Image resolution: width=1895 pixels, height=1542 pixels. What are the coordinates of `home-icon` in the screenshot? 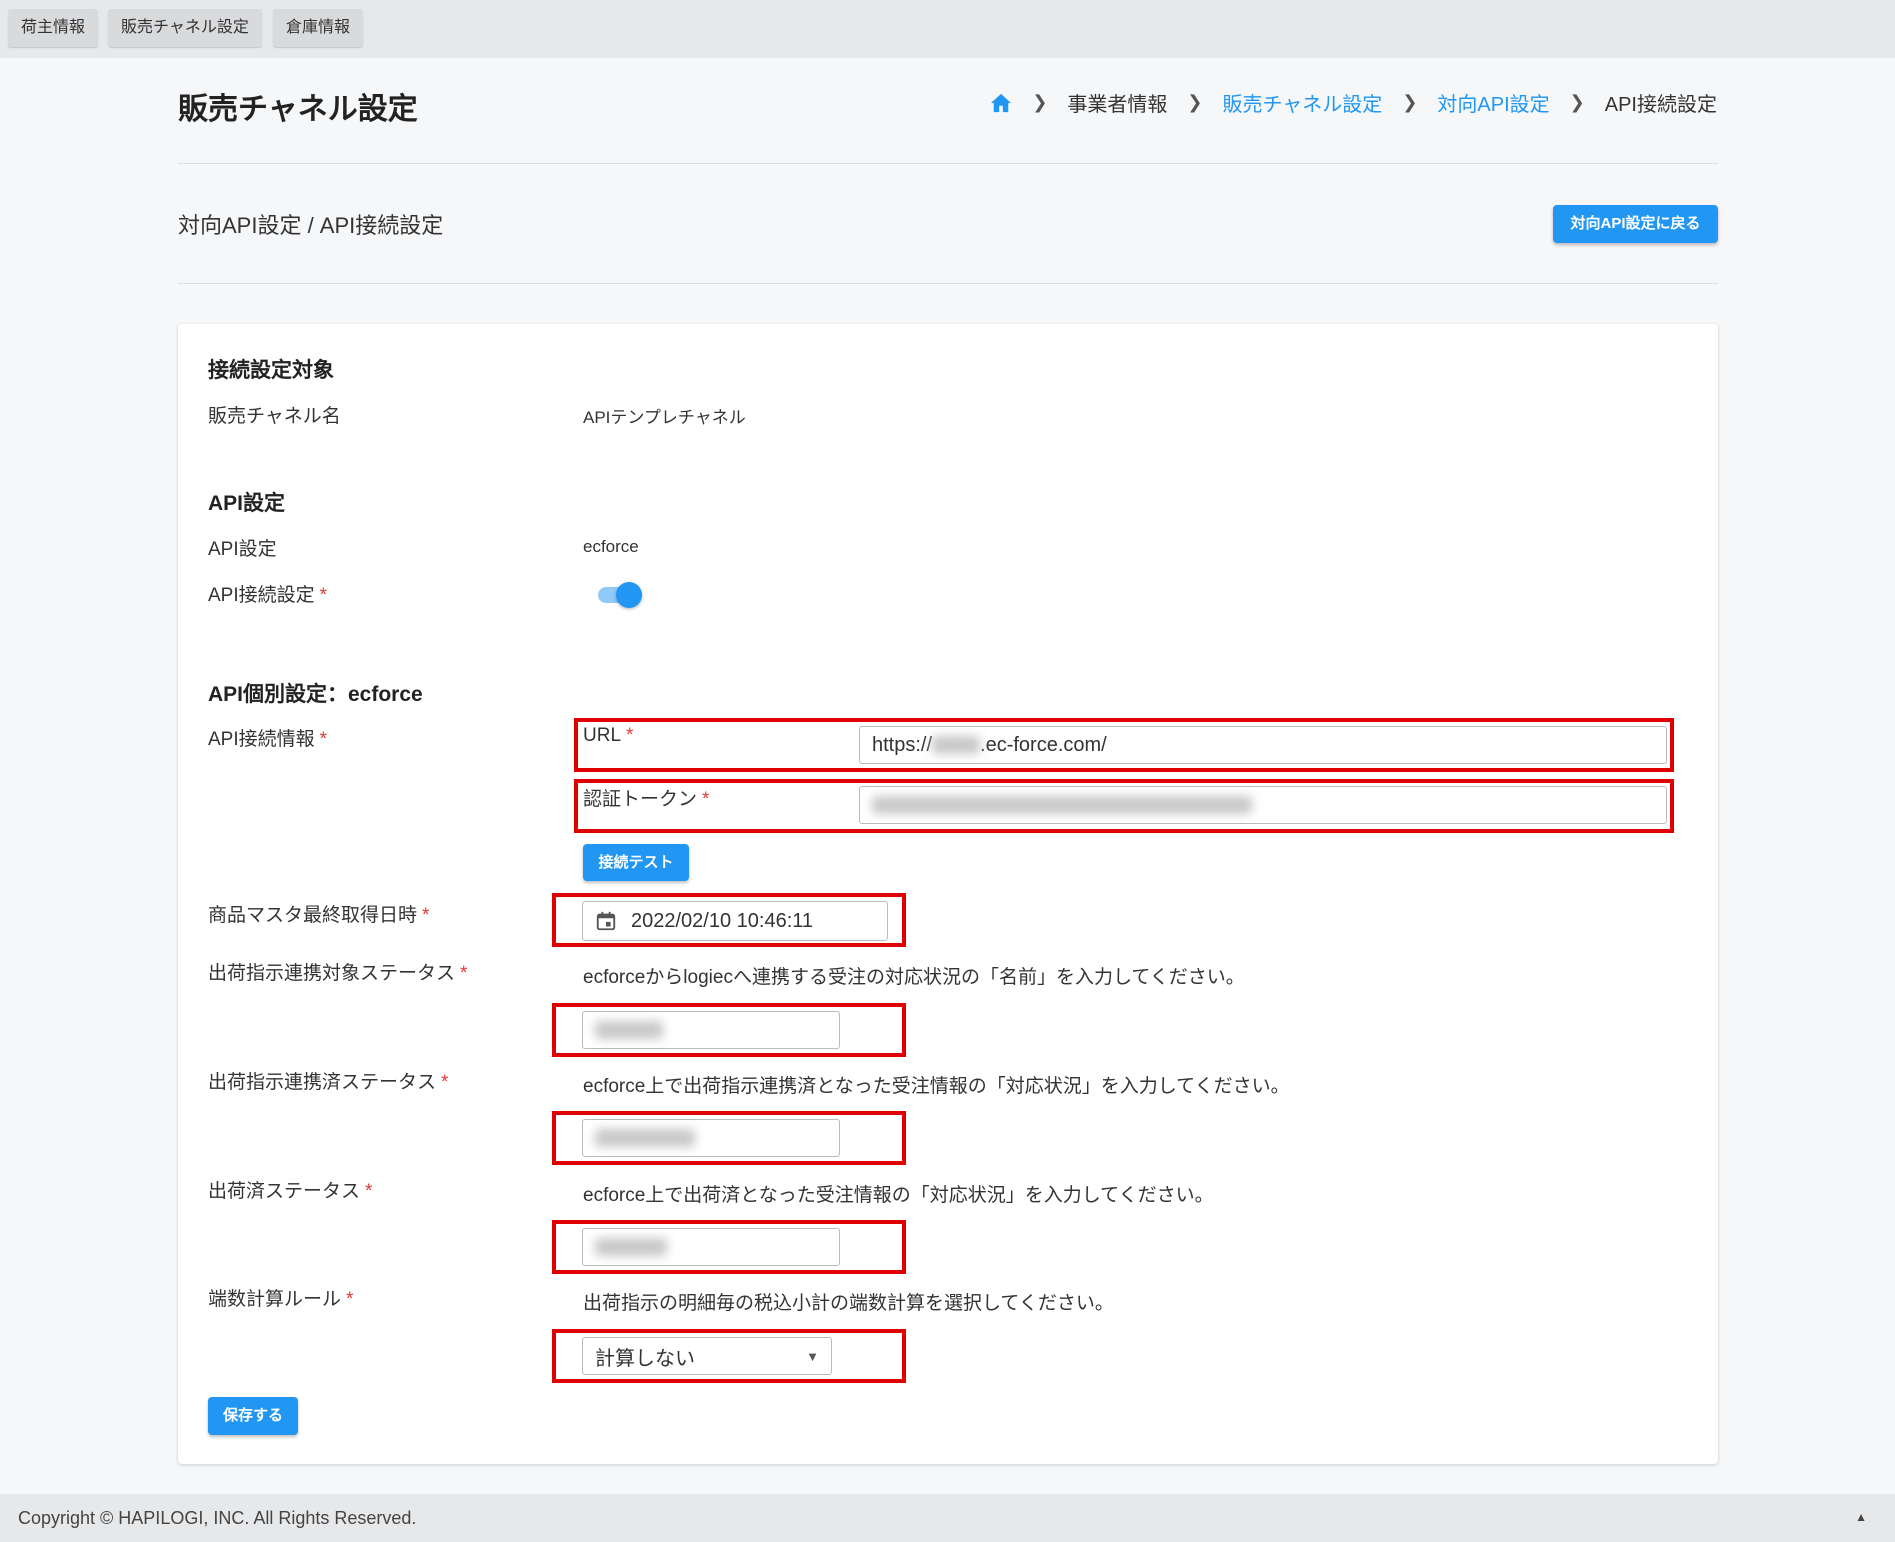 It's located at (1001, 103).